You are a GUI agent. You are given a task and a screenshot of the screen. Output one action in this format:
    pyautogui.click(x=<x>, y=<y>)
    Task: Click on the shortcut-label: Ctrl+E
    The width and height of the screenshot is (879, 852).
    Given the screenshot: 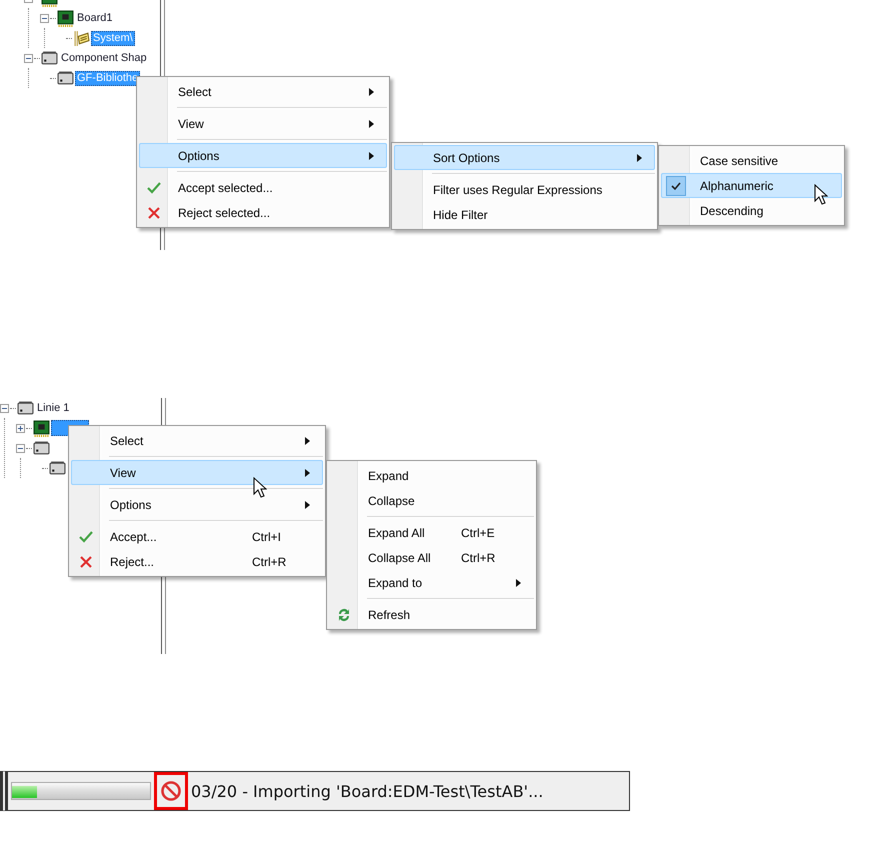 What is the action you would take?
    pyautogui.click(x=478, y=533)
    